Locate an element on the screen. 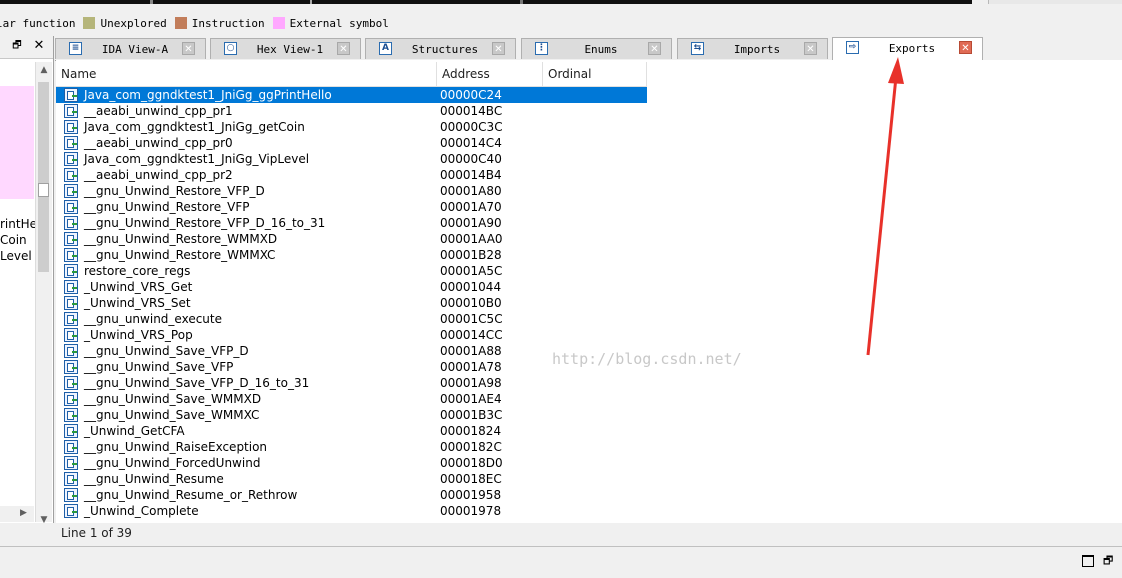  export-row: restore_core_regs 00001A5C is located at coordinates (351, 271).